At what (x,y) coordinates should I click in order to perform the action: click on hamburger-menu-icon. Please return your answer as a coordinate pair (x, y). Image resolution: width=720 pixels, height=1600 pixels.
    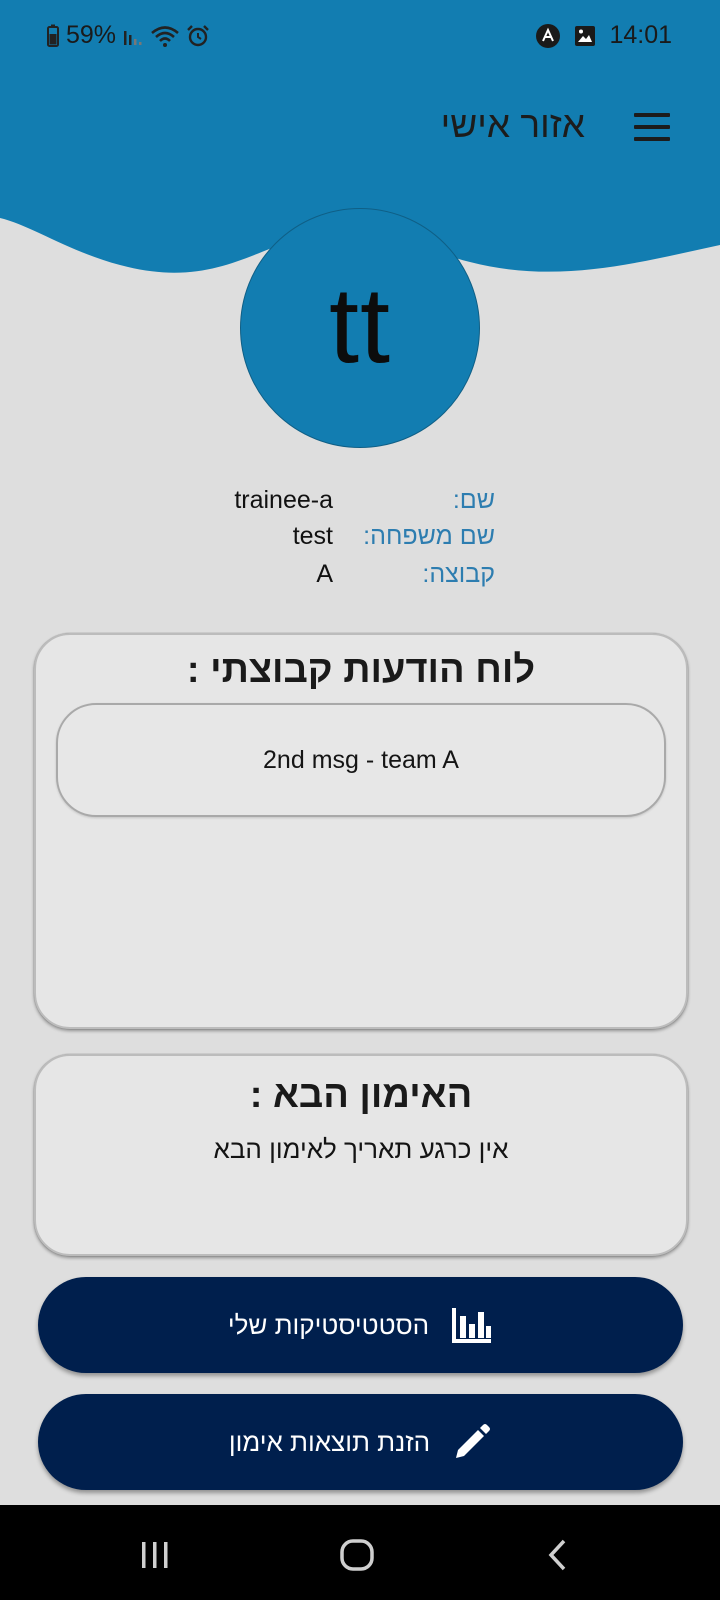
    Looking at the image, I should click on (652, 127).